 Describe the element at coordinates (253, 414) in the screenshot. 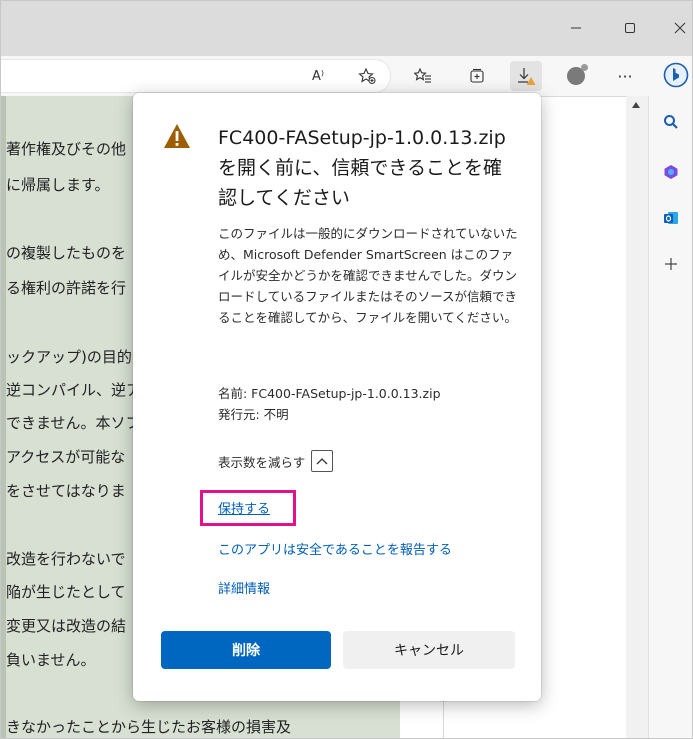

I see `file-publisher: 発行元: 不明` at that location.